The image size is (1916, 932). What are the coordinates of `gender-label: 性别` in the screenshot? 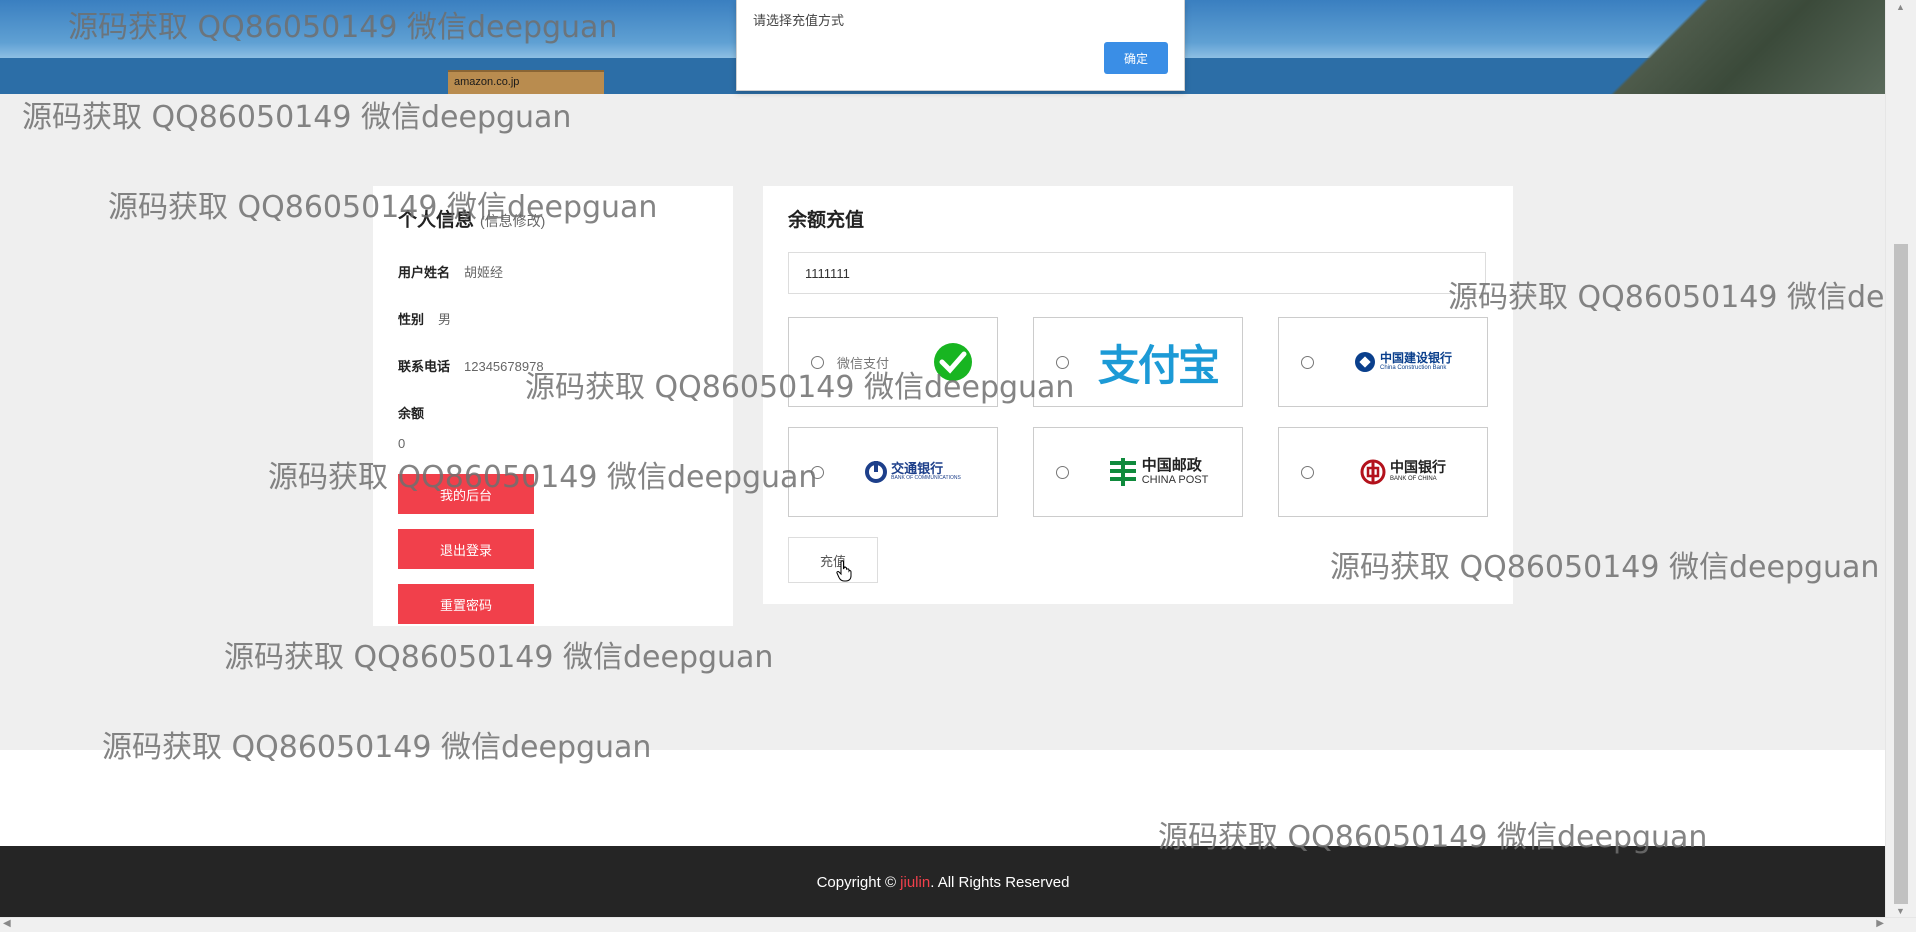 It's located at (411, 319).